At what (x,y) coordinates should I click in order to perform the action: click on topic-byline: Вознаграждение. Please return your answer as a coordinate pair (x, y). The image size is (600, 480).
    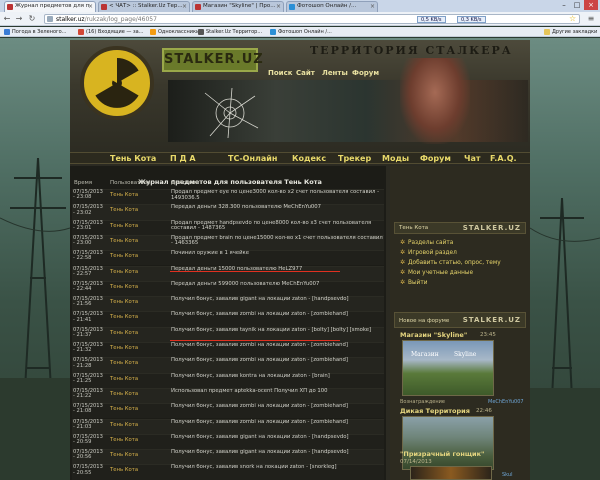
    Looking at the image, I should click on (422, 402).